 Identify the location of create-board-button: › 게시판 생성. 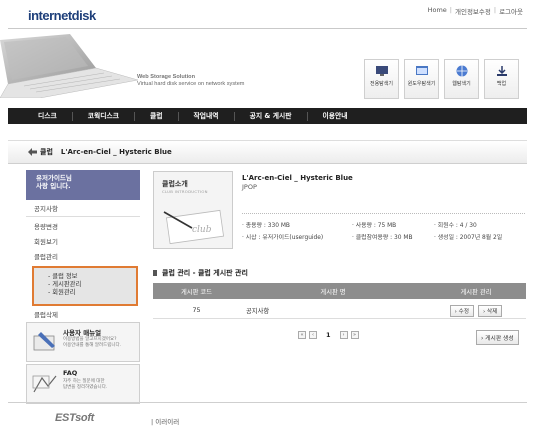
(497, 337).